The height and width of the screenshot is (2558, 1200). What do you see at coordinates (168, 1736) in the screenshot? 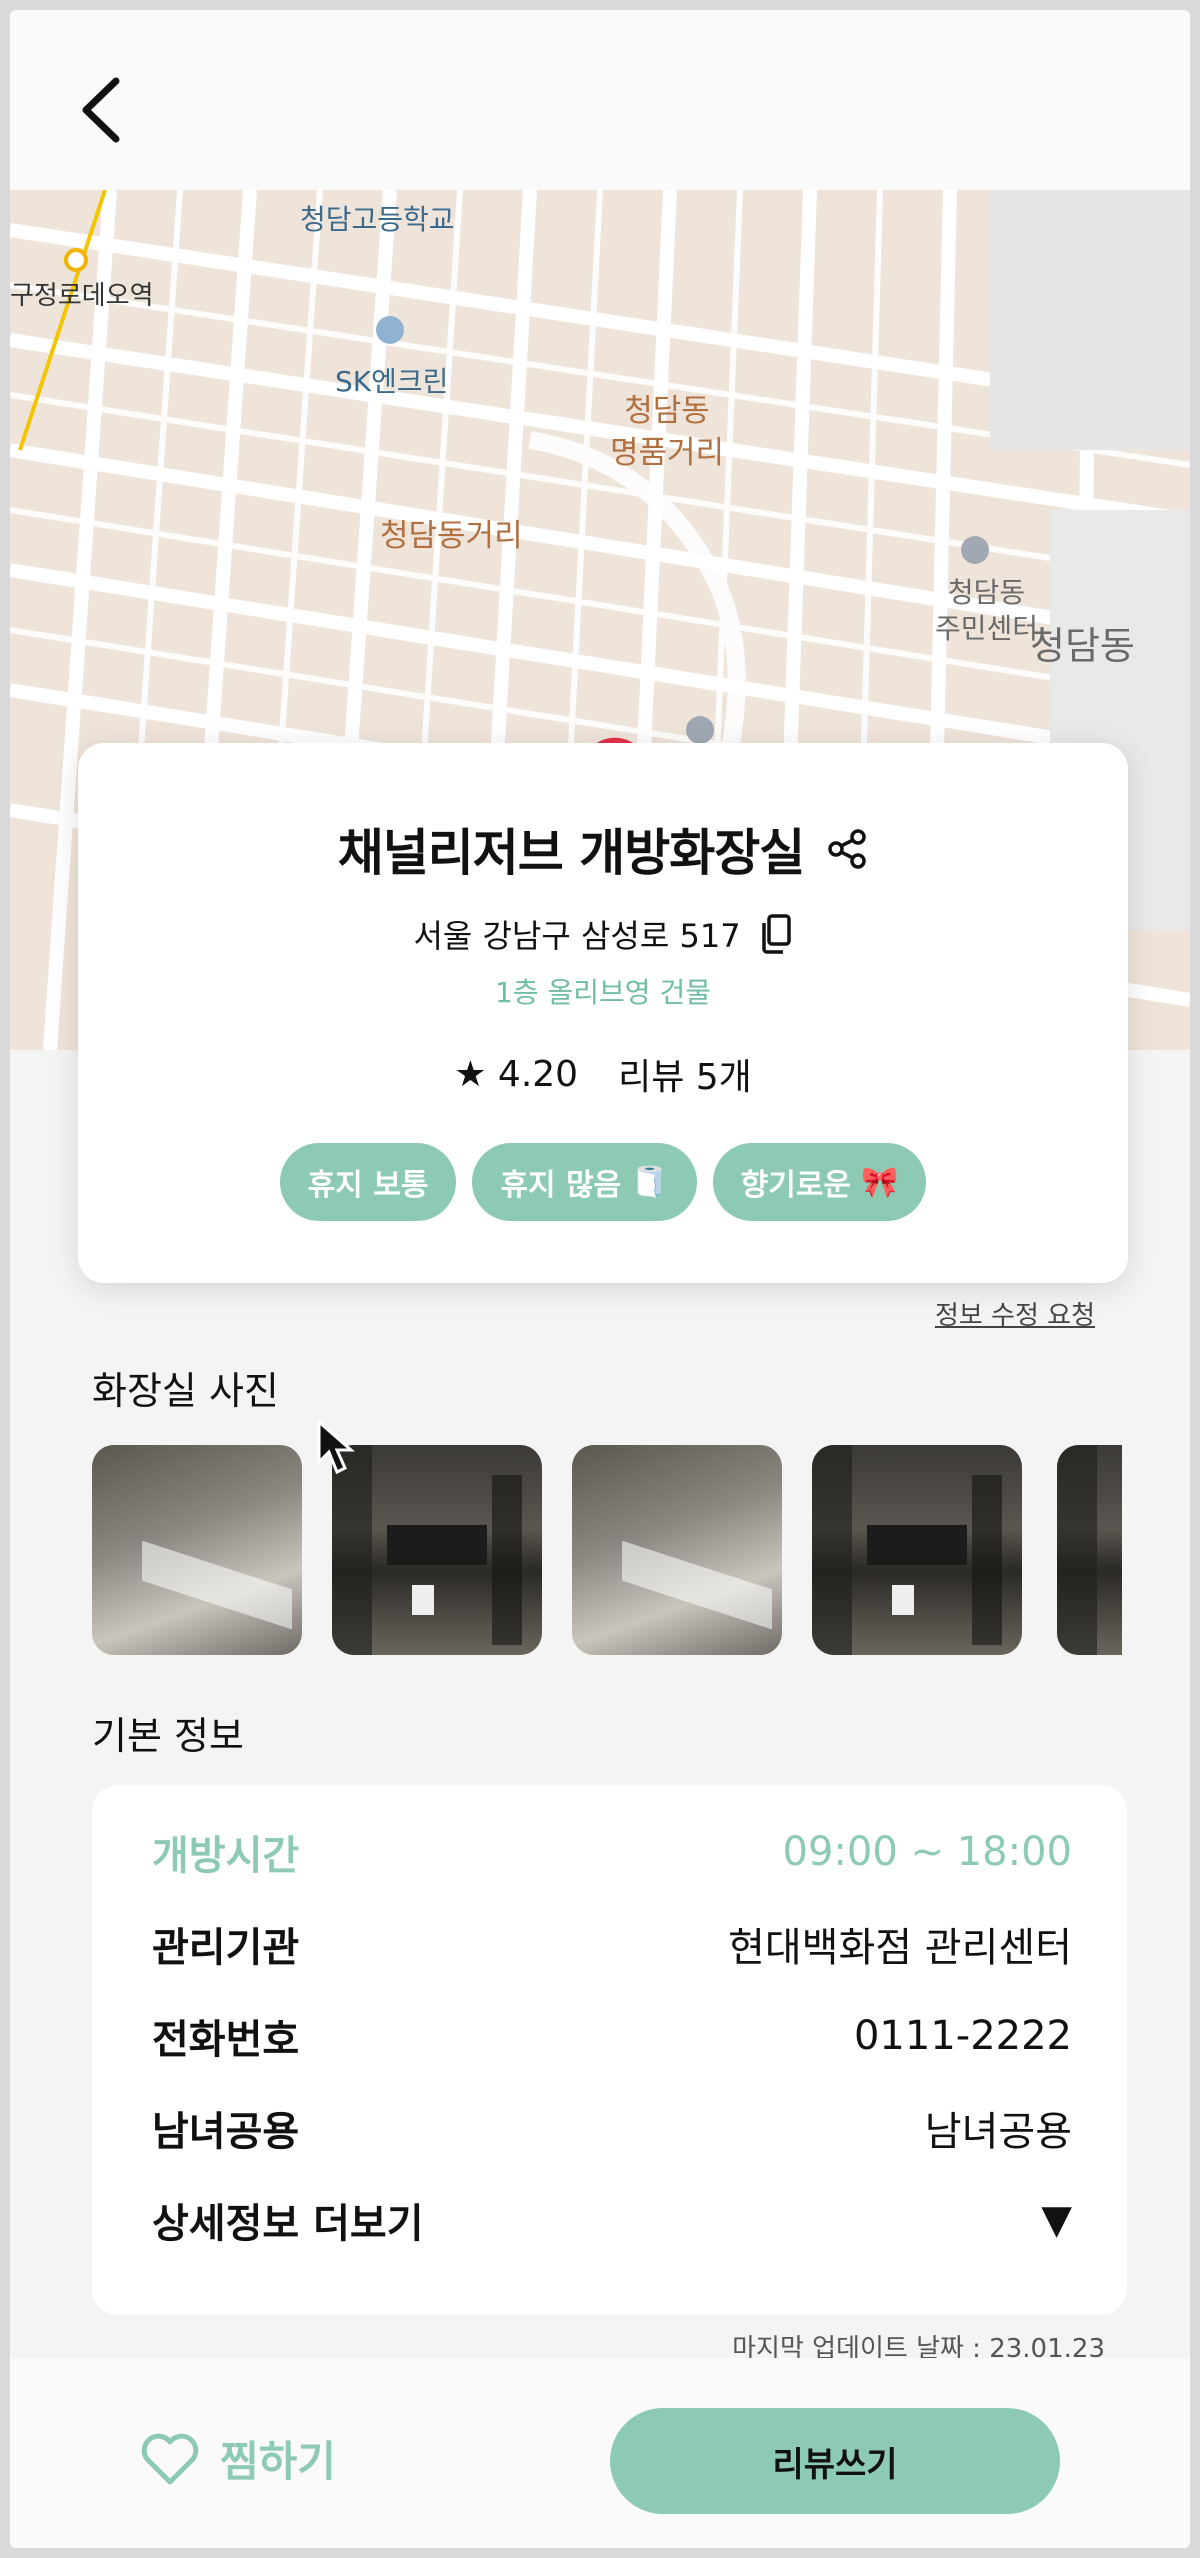
I see `basic-info-title: 기본 정보` at bounding box center [168, 1736].